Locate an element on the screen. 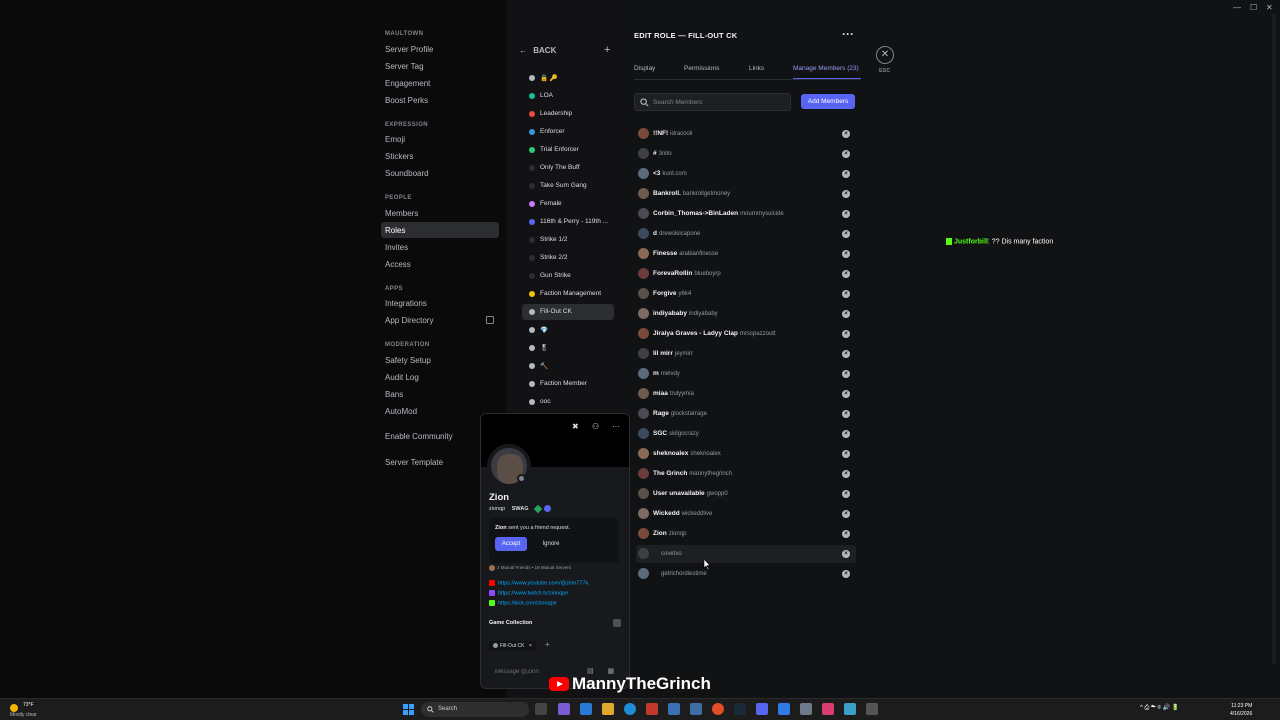 The width and height of the screenshot is (1280, 720). sidebar-item-stickers: Stickers is located at coordinates (440, 156).